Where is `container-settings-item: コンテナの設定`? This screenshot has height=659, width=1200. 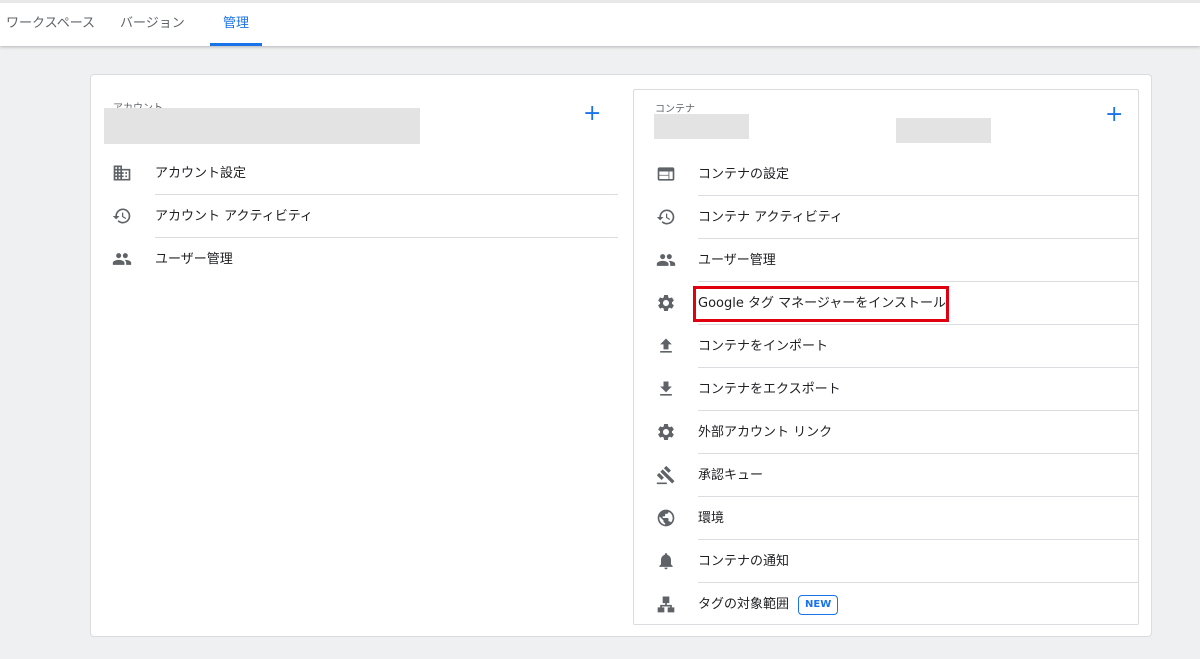 container-settings-item: コンテナの設定 is located at coordinates (886, 174).